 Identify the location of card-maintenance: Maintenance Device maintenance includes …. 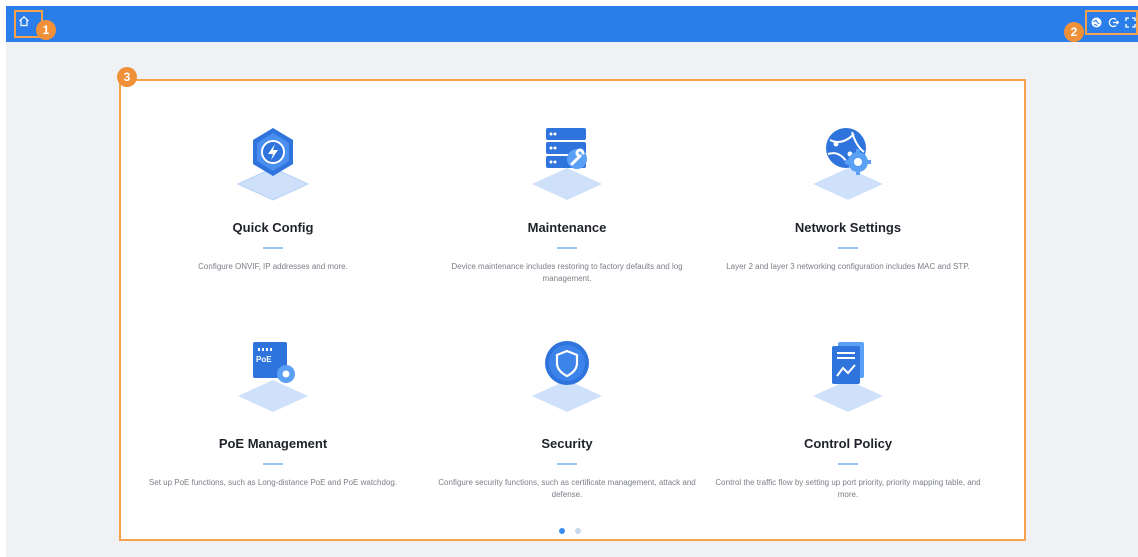
(567, 204).